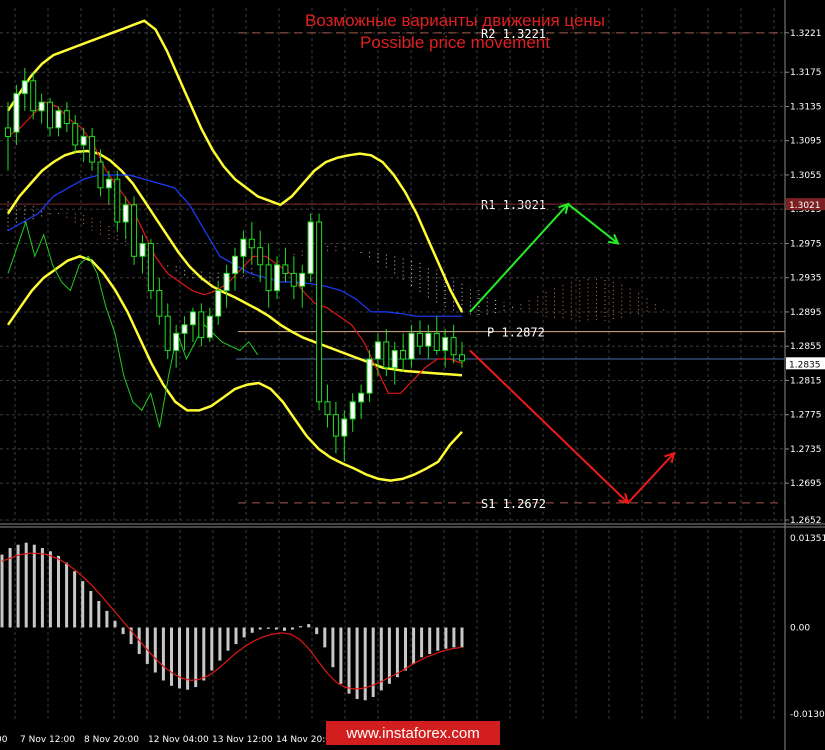 Image resolution: width=825 pixels, height=750 pixels. What do you see at coordinates (455, 42) in the screenshot?
I see `title-en: Possible price movement` at bounding box center [455, 42].